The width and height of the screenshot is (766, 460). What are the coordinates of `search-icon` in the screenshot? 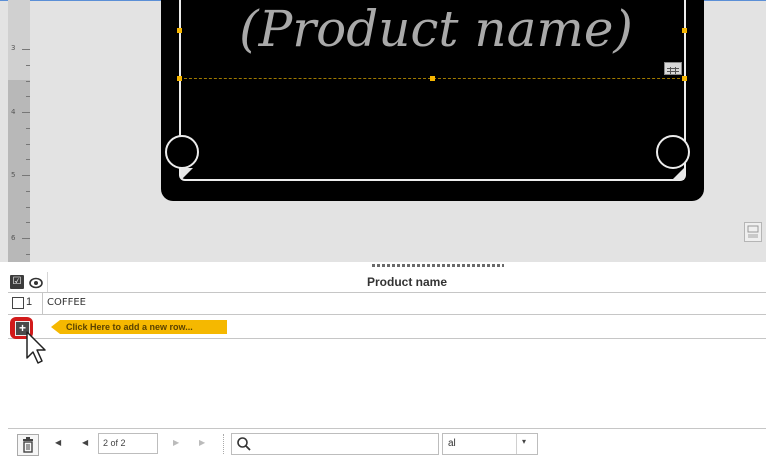 It's located at (244, 444).